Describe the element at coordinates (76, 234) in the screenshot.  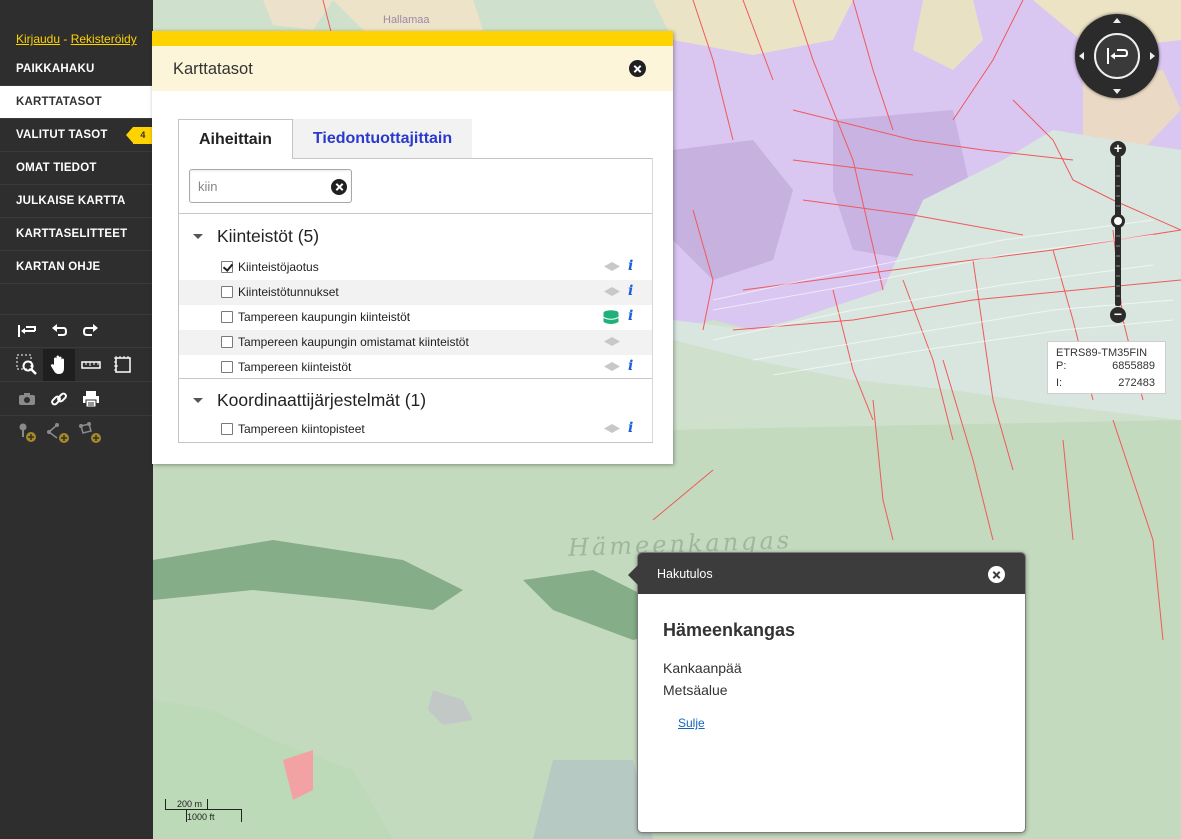
I see `nav-item-karttaselitteet: KARTTASELITTEET` at that location.